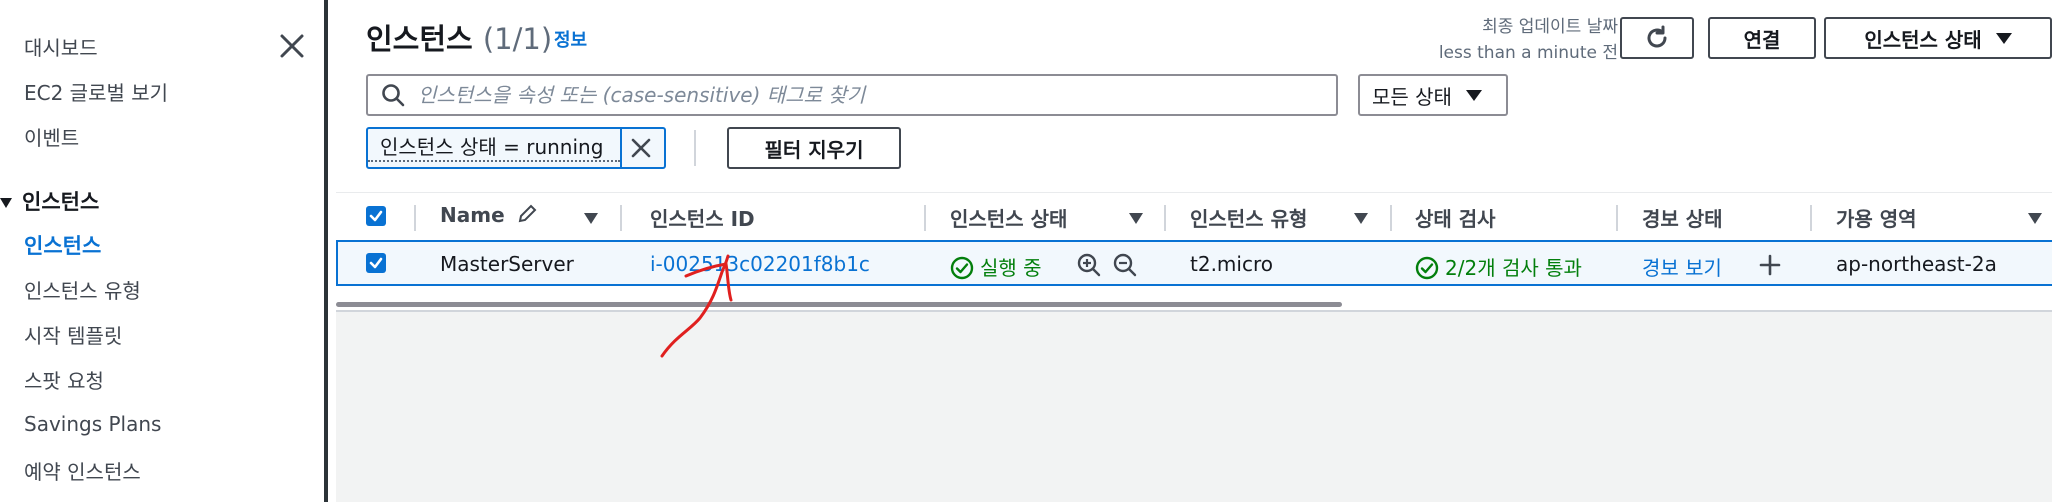 The height and width of the screenshot is (502, 2052). What do you see at coordinates (1513, 268) in the screenshot?
I see `status-check-text: 2/2개 검사 통과` at bounding box center [1513, 268].